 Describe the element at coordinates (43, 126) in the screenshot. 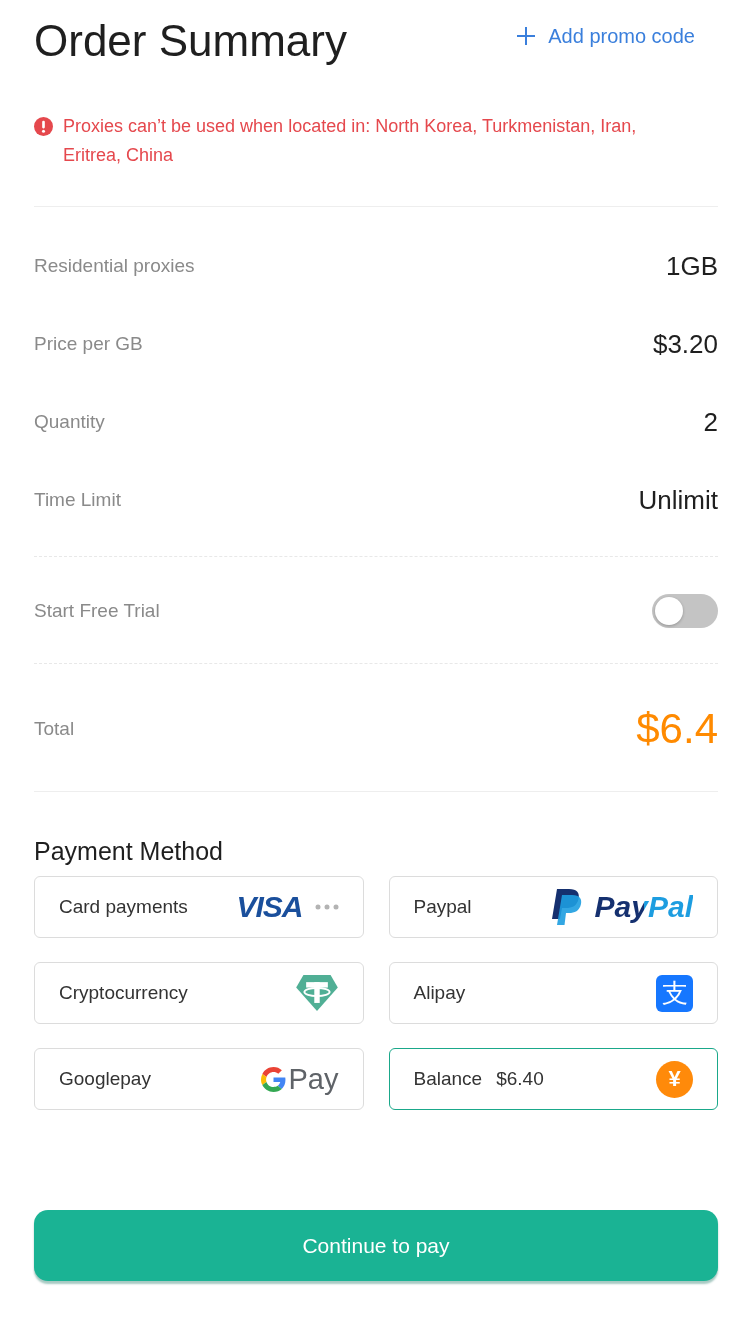

I see `warning-icon` at that location.